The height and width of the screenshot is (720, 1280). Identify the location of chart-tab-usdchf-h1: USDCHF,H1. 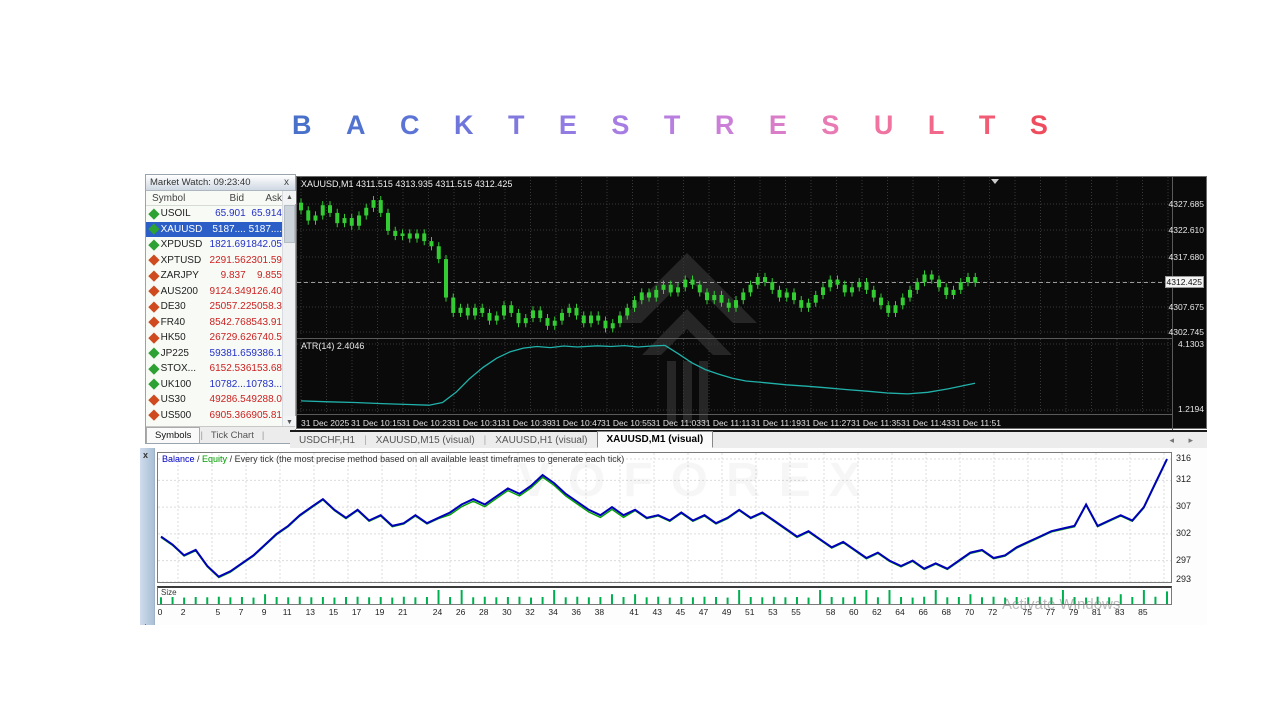
(327, 440).